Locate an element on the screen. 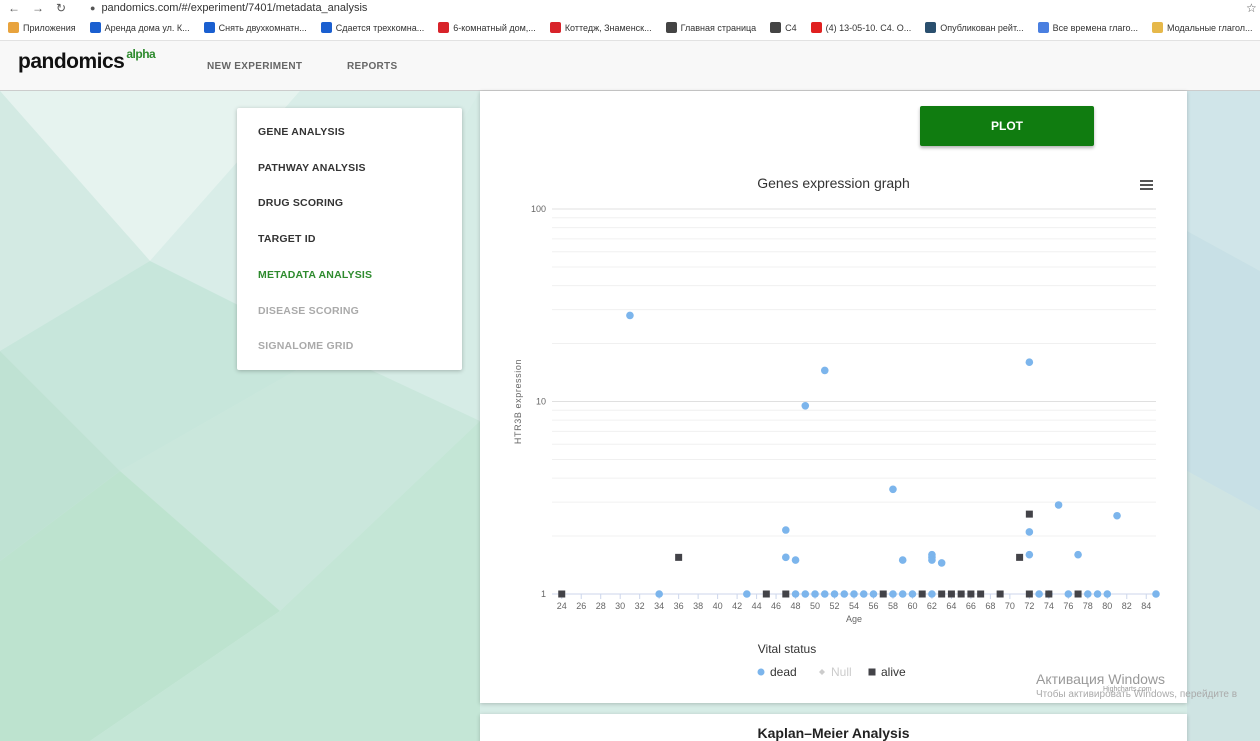 This screenshot has height=741, width=1260. menu-item-pathway-analysis: PATHWAY ANALYSIS is located at coordinates (312, 168).